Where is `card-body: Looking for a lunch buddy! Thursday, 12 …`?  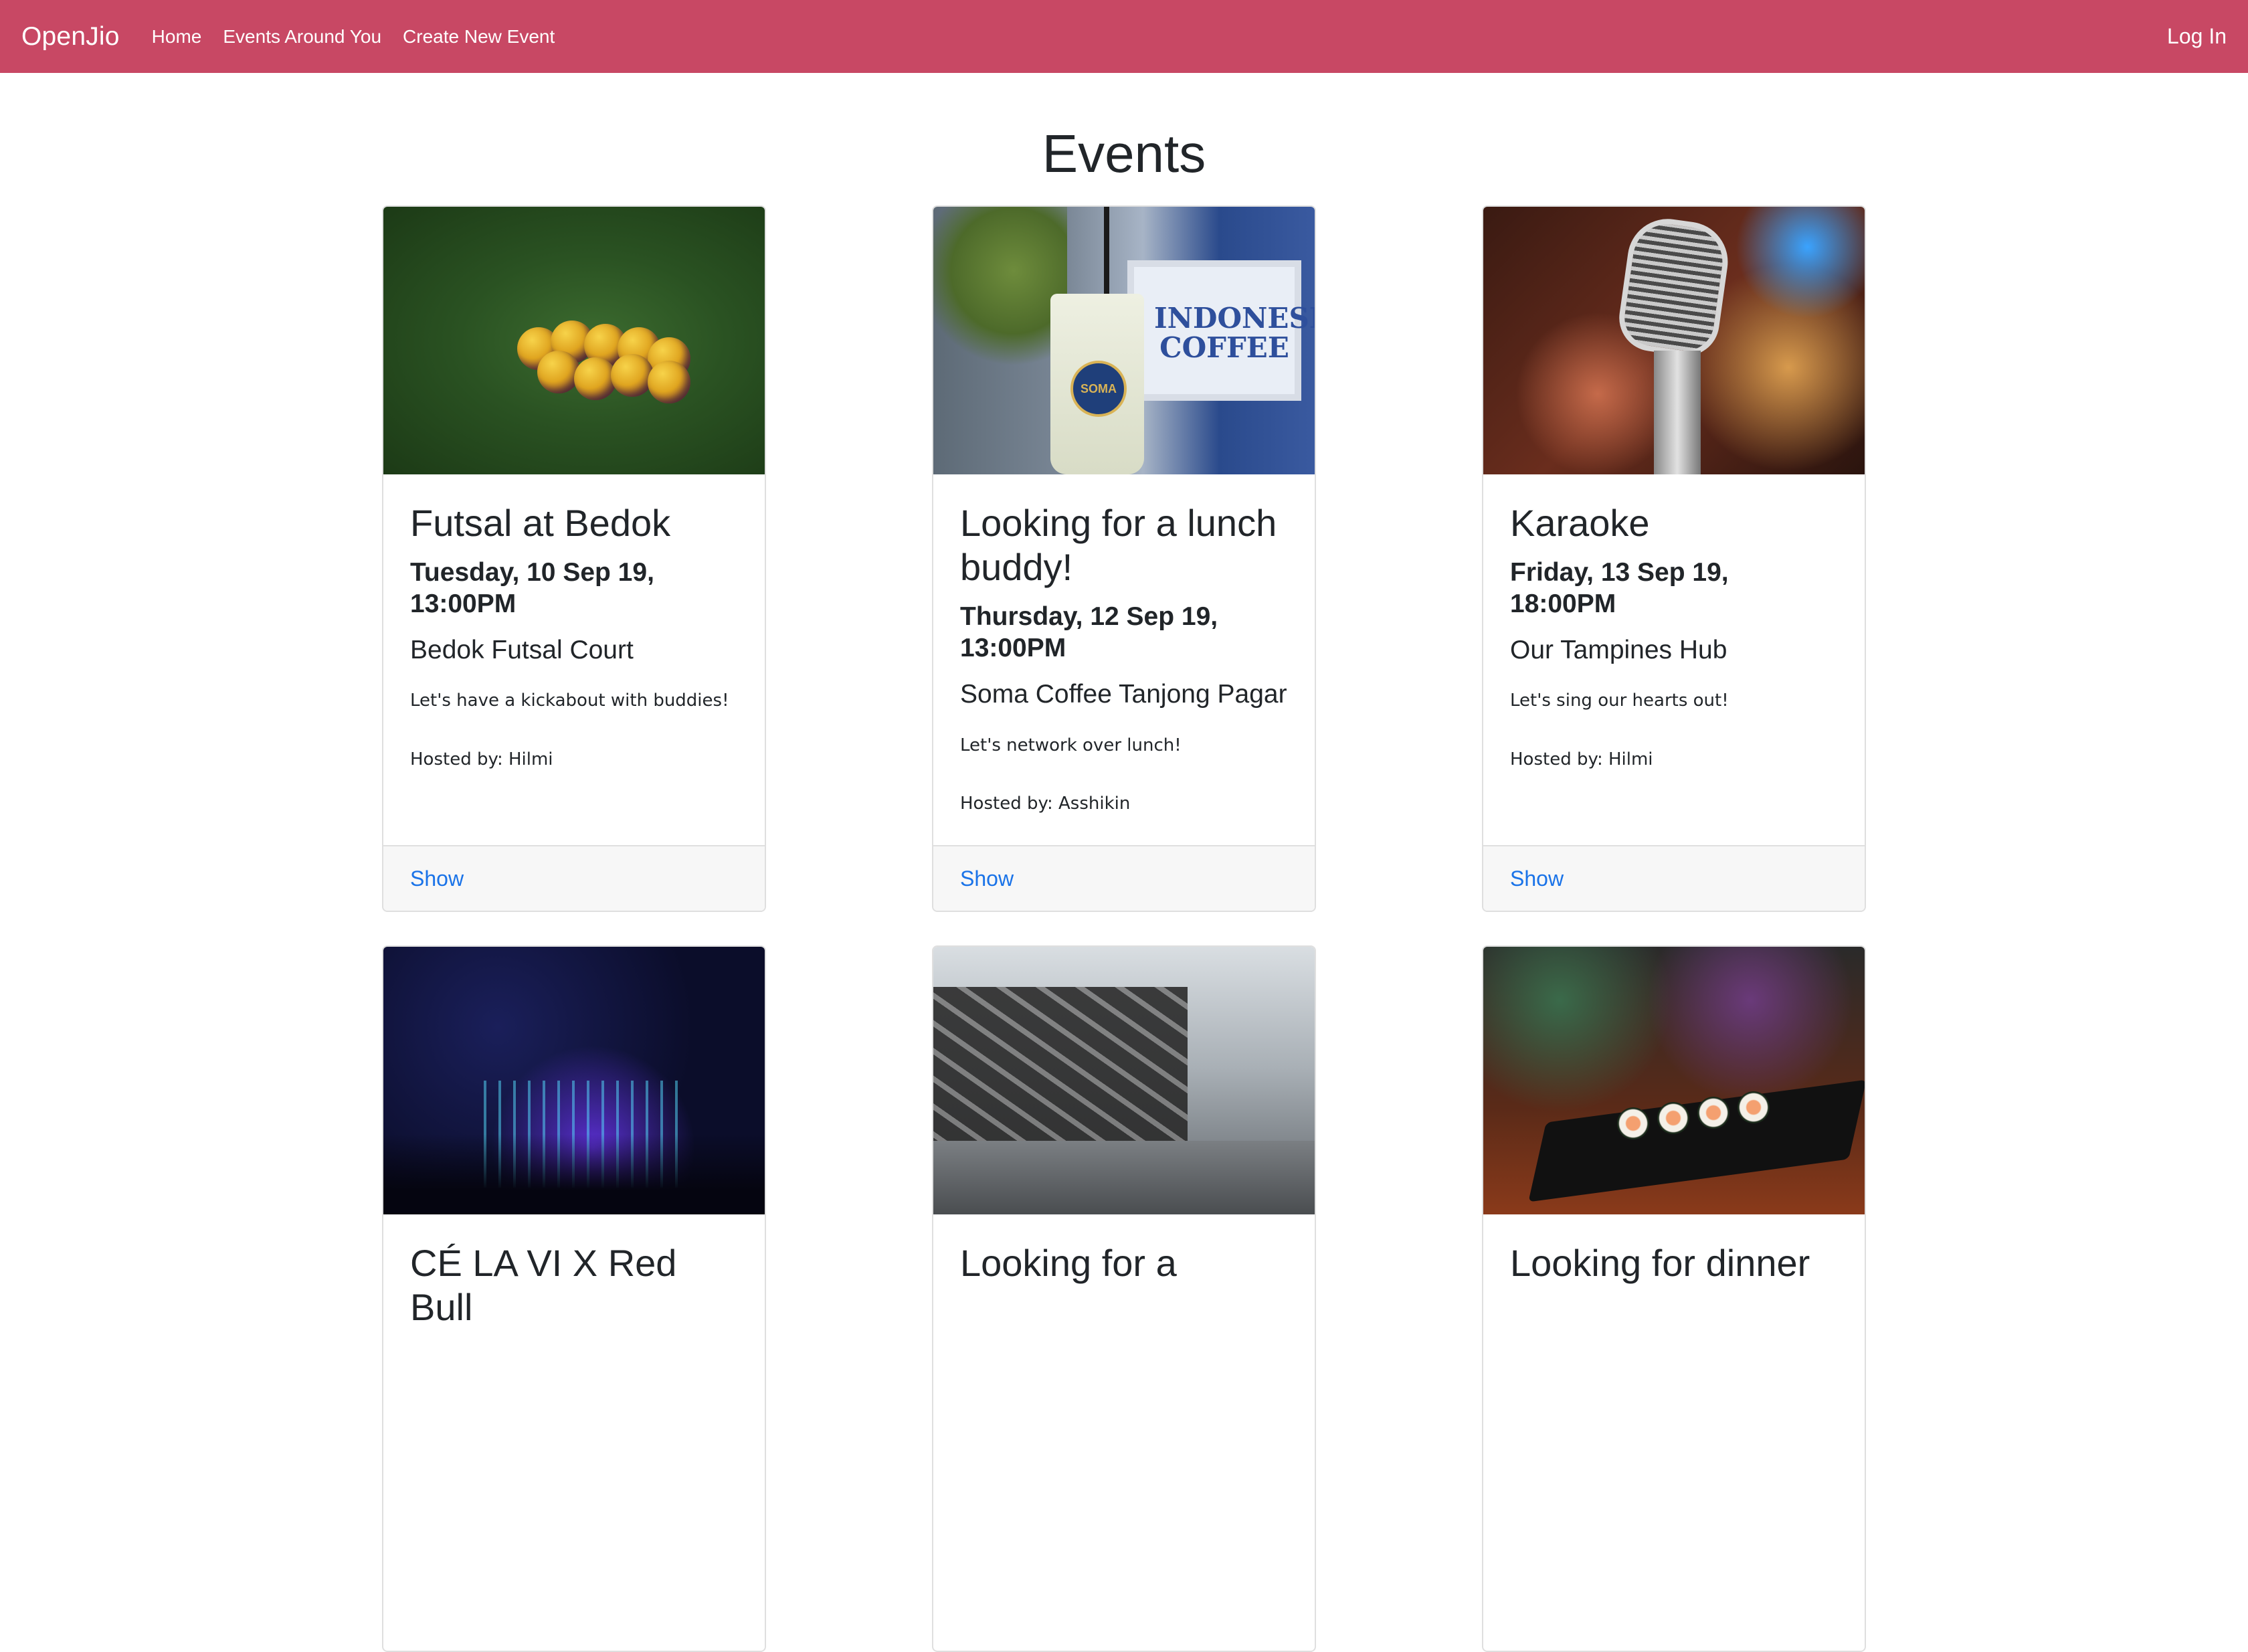 card-body: Looking for a lunch buddy! Thursday, 12 … is located at coordinates (1124, 660).